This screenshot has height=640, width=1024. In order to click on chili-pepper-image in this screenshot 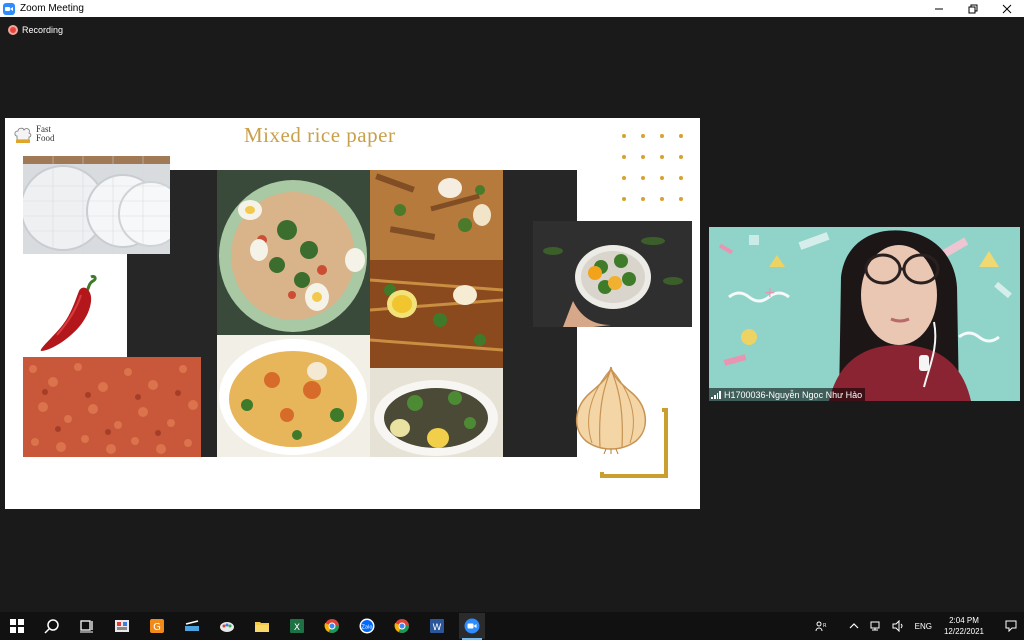, I will do `click(67, 314)`.